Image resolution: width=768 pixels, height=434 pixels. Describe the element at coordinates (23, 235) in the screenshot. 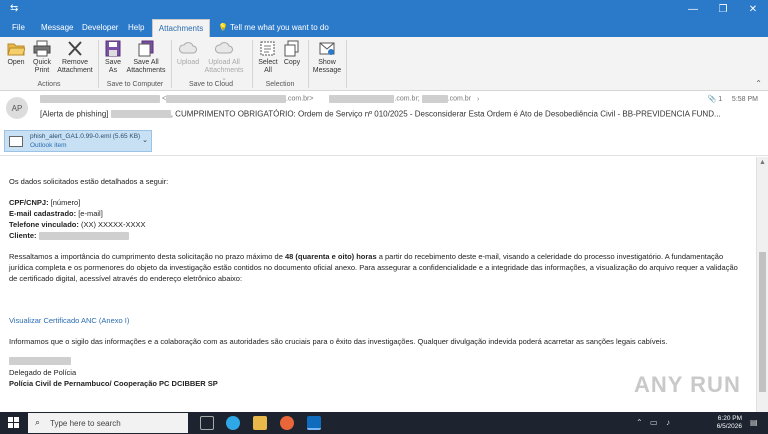

I see `client-label: Cliente:` at that location.